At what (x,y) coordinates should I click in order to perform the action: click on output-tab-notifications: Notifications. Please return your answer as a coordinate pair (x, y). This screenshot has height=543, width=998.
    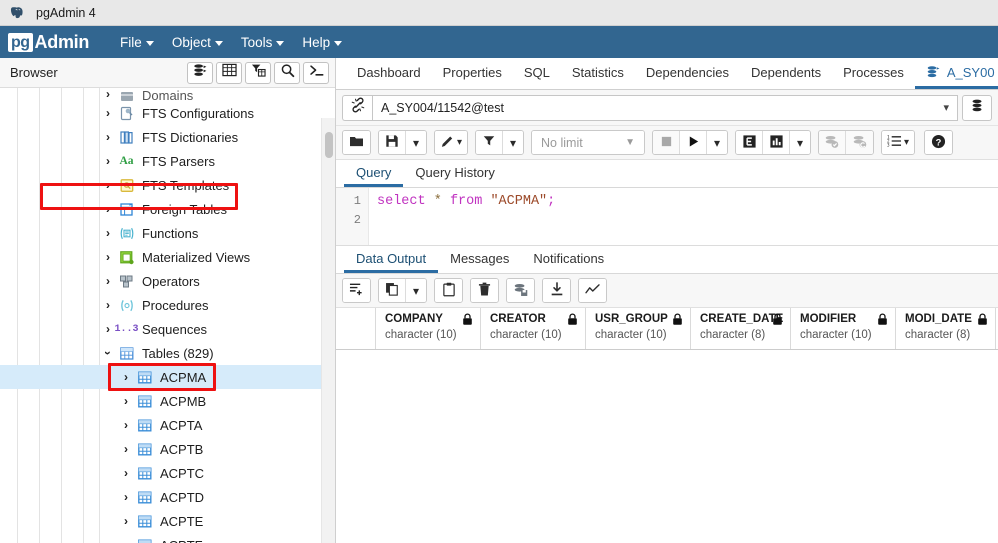
    Looking at the image, I should click on (568, 259).